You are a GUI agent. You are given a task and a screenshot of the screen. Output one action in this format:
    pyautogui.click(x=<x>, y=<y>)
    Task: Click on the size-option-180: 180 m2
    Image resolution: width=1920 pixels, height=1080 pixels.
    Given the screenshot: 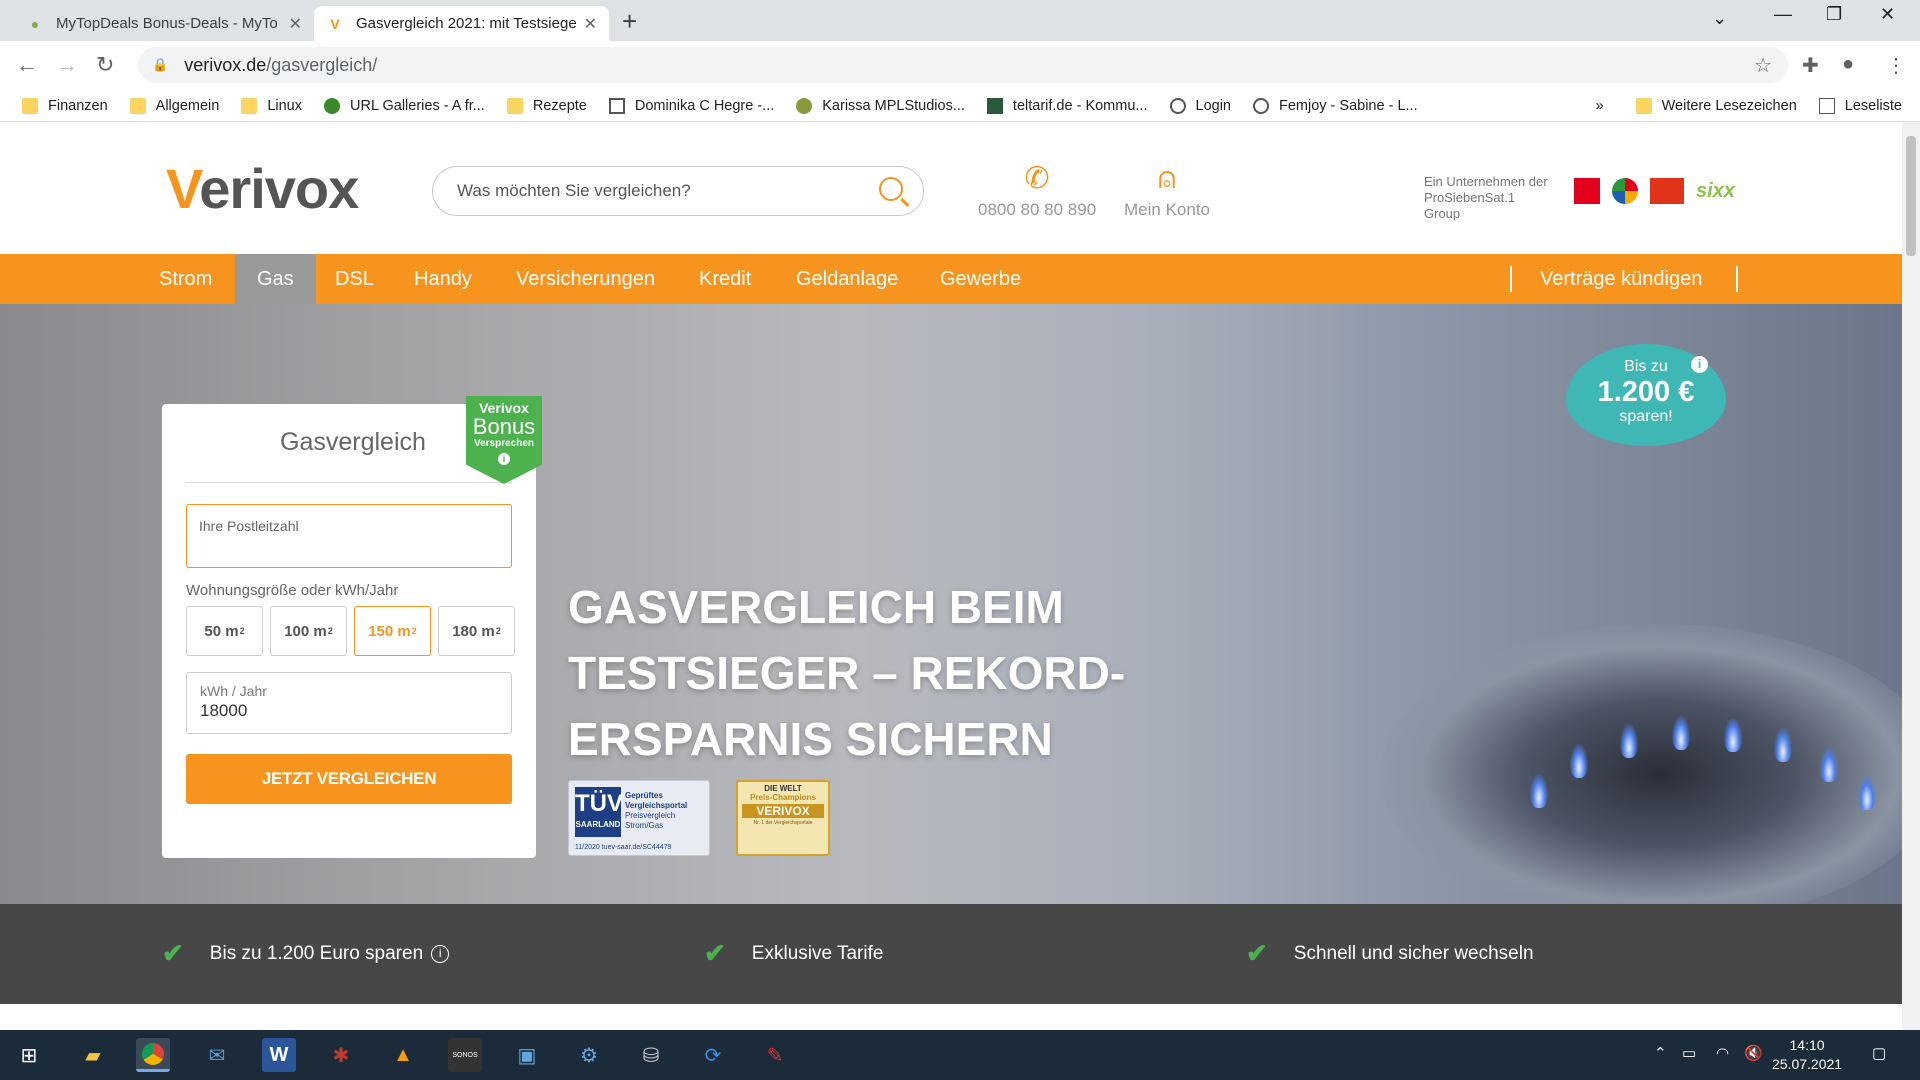 What is the action you would take?
    pyautogui.click(x=476, y=631)
    